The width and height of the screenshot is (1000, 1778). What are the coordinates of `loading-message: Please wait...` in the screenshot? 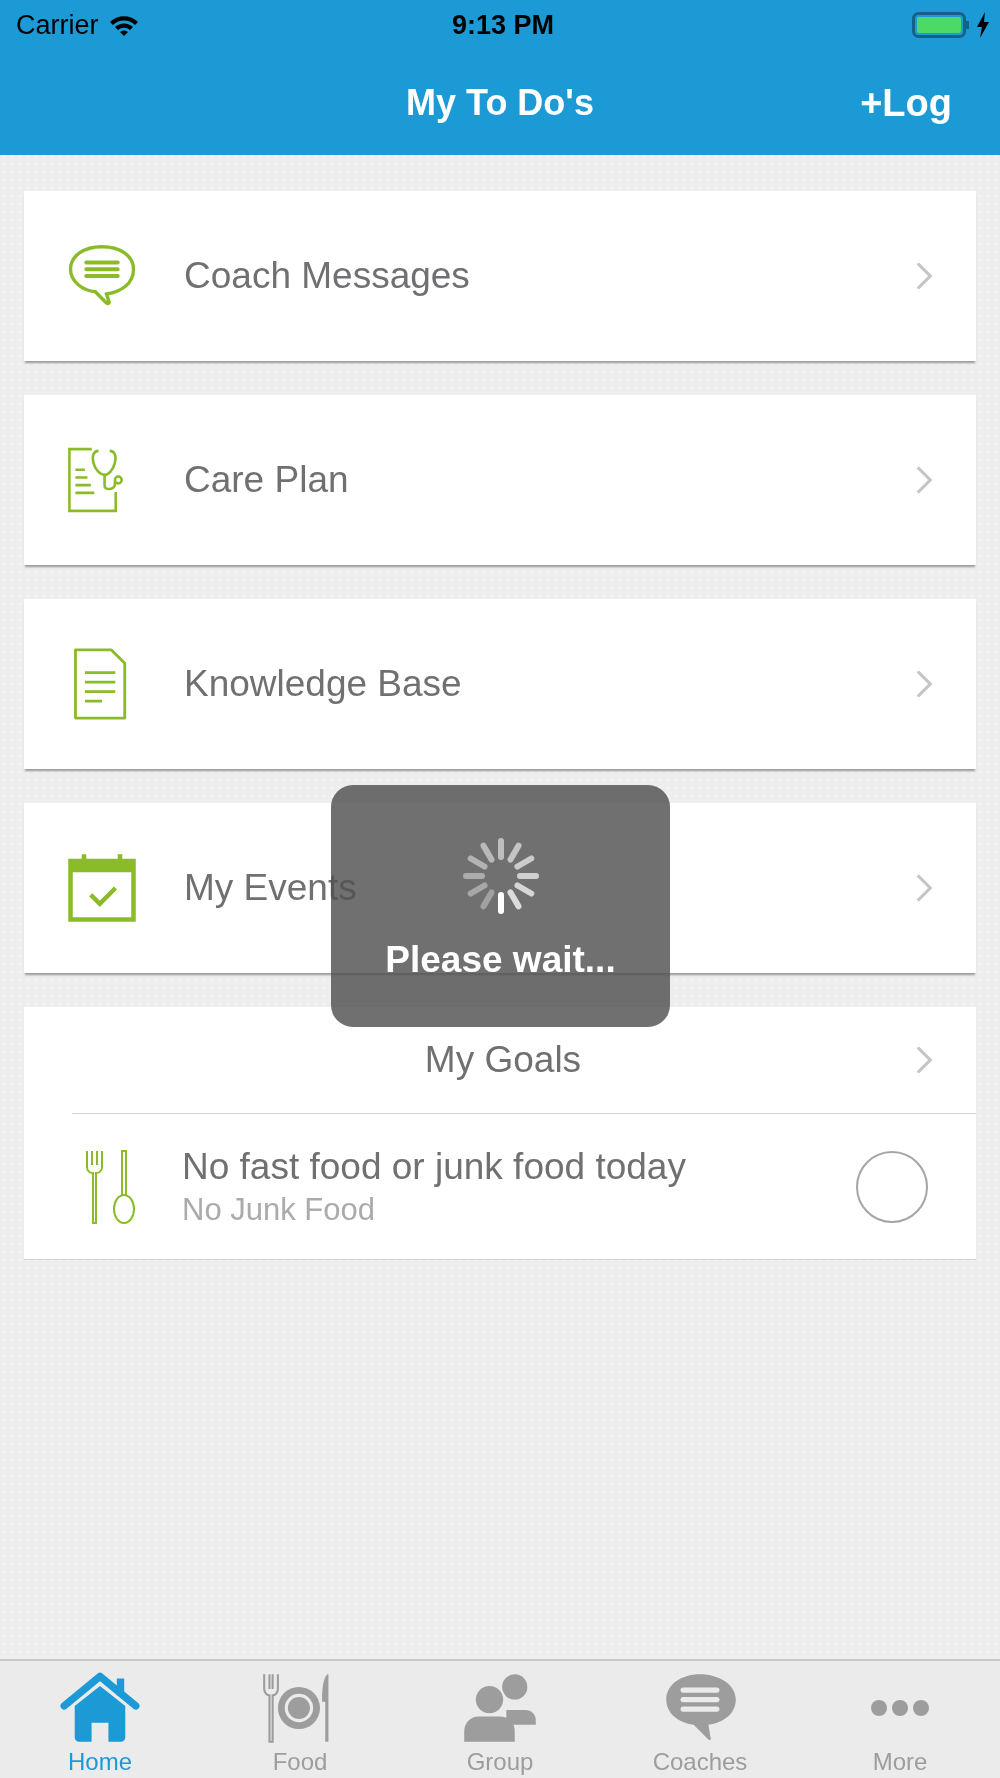 It's located at (500, 960).